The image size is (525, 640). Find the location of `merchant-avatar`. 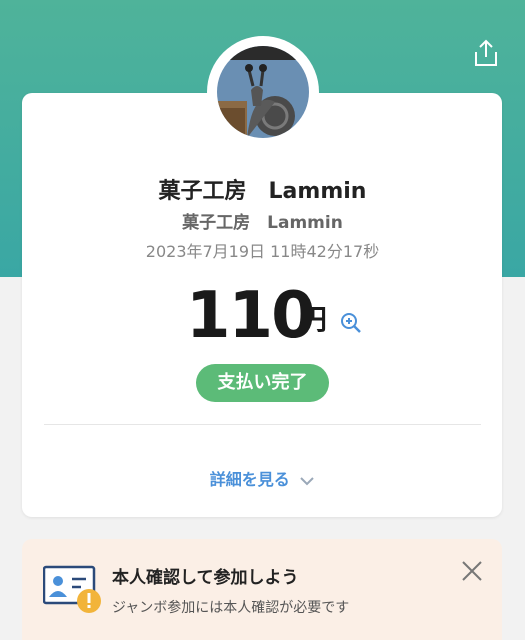

merchant-avatar is located at coordinates (263, 92).